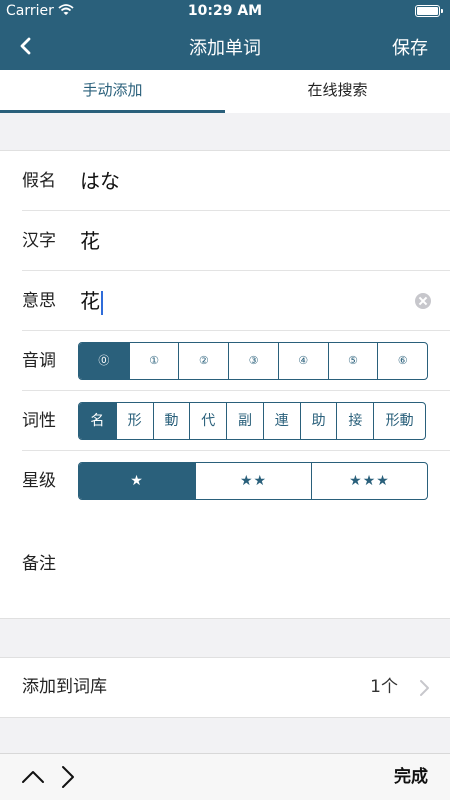 This screenshot has height=800, width=450. What do you see at coordinates (64, 687) in the screenshot?
I see `library-label: 添加到词库` at bounding box center [64, 687].